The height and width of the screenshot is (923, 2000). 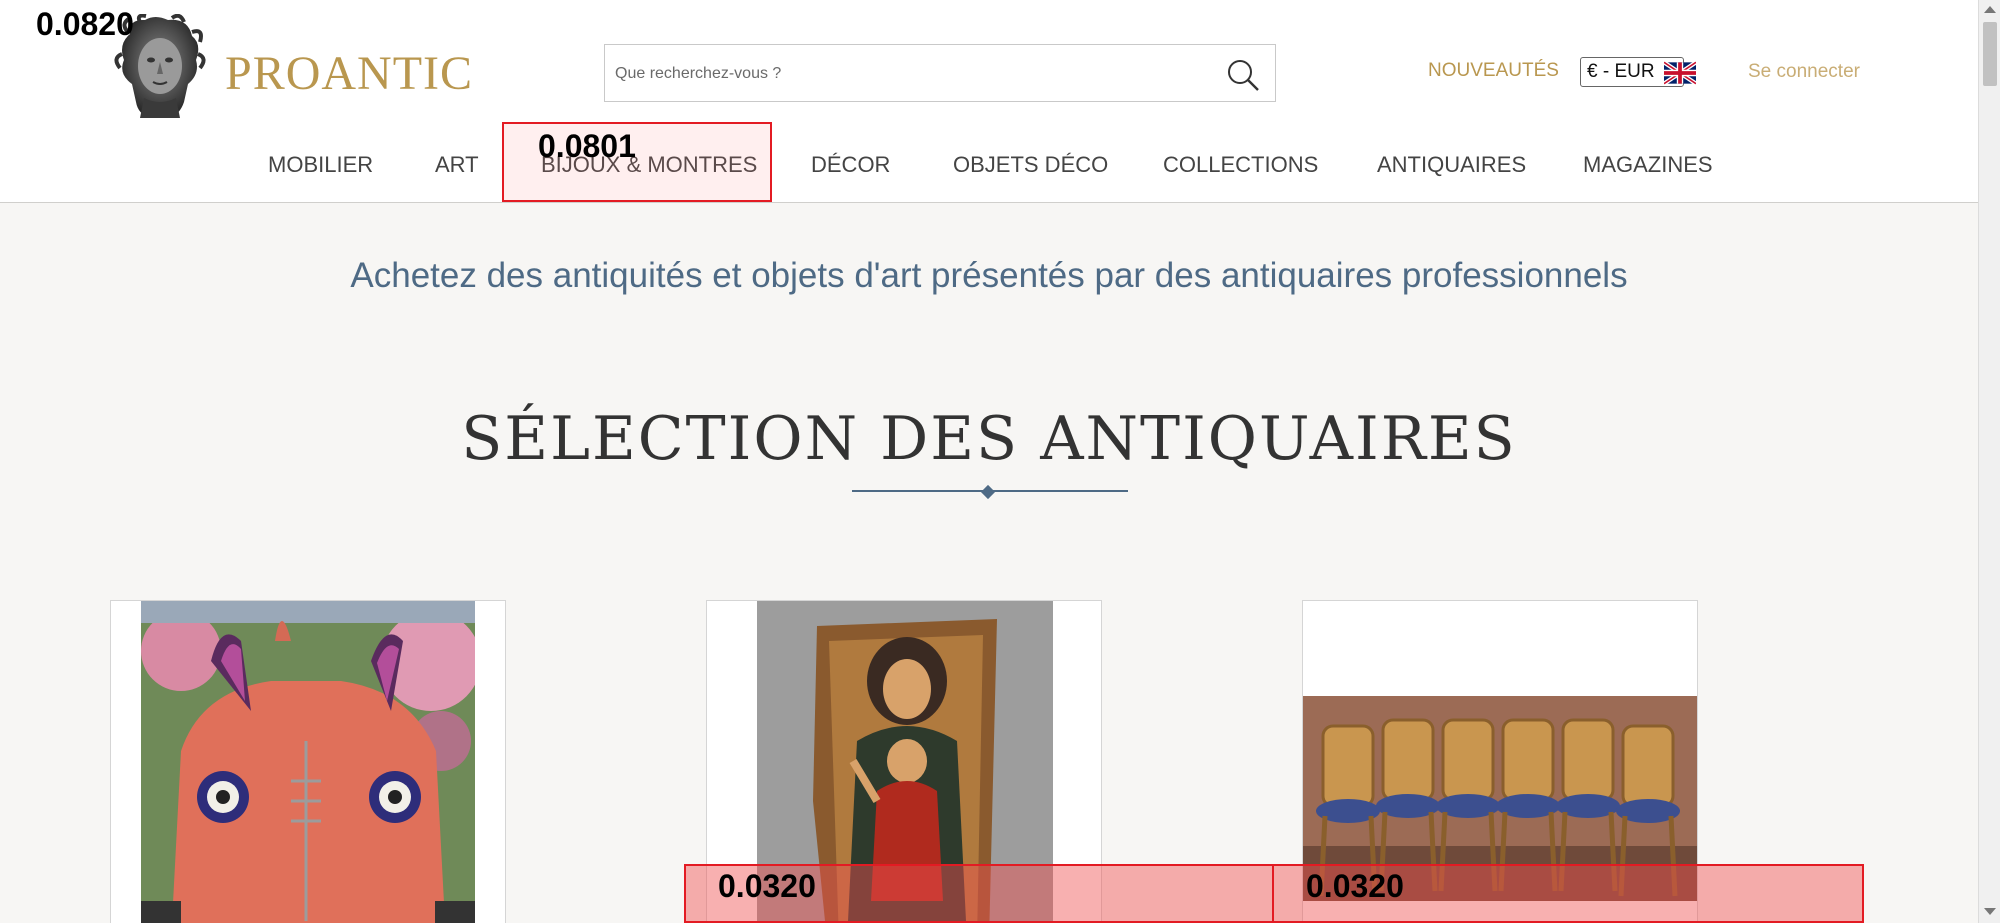 I want to click on title-divider-diamond, so click(x=988, y=492).